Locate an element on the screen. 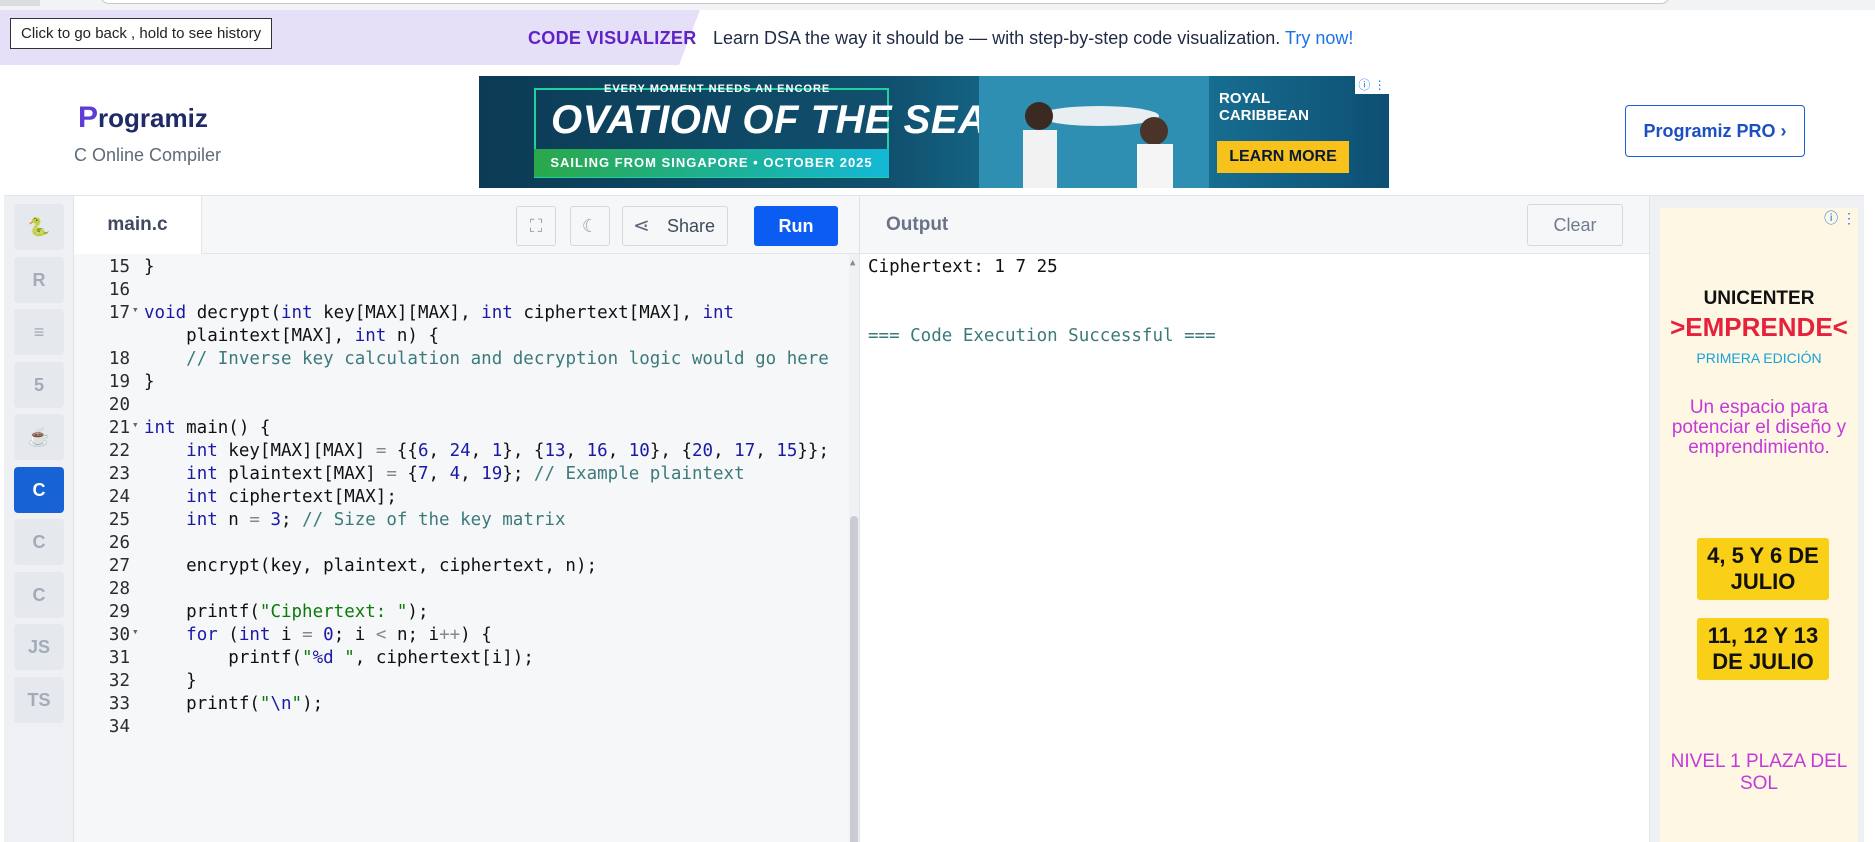 This screenshot has height=842, width=1875. lang-html-button: 5 is located at coordinates (39, 384).